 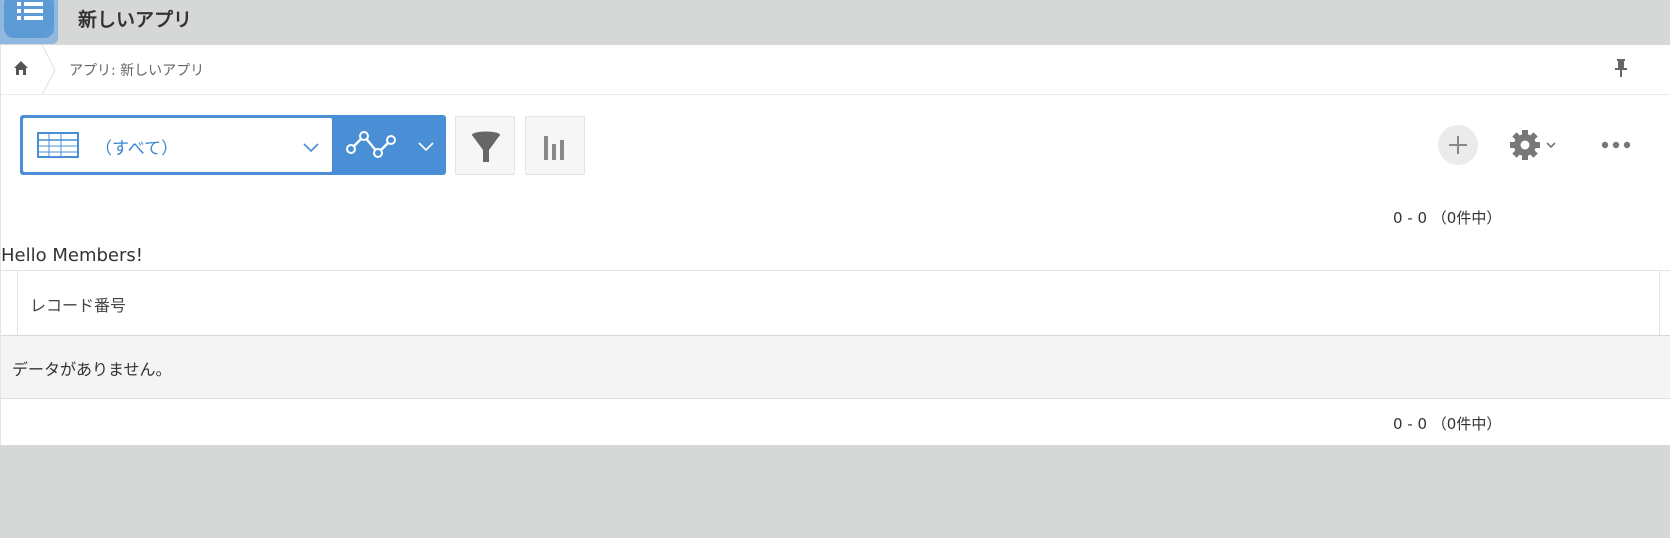 What do you see at coordinates (555, 145) in the screenshot?
I see `chart-button` at bounding box center [555, 145].